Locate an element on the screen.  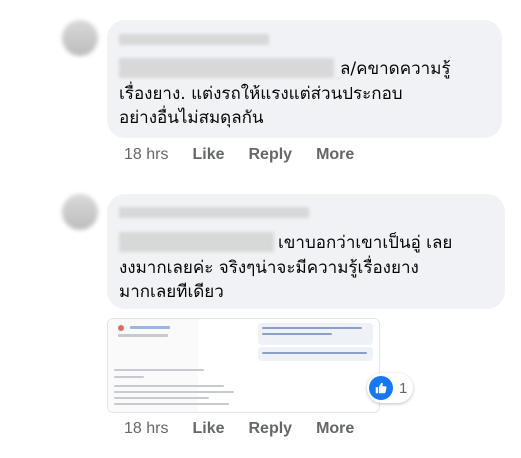
thumbs-up-icon is located at coordinates (381, 388).